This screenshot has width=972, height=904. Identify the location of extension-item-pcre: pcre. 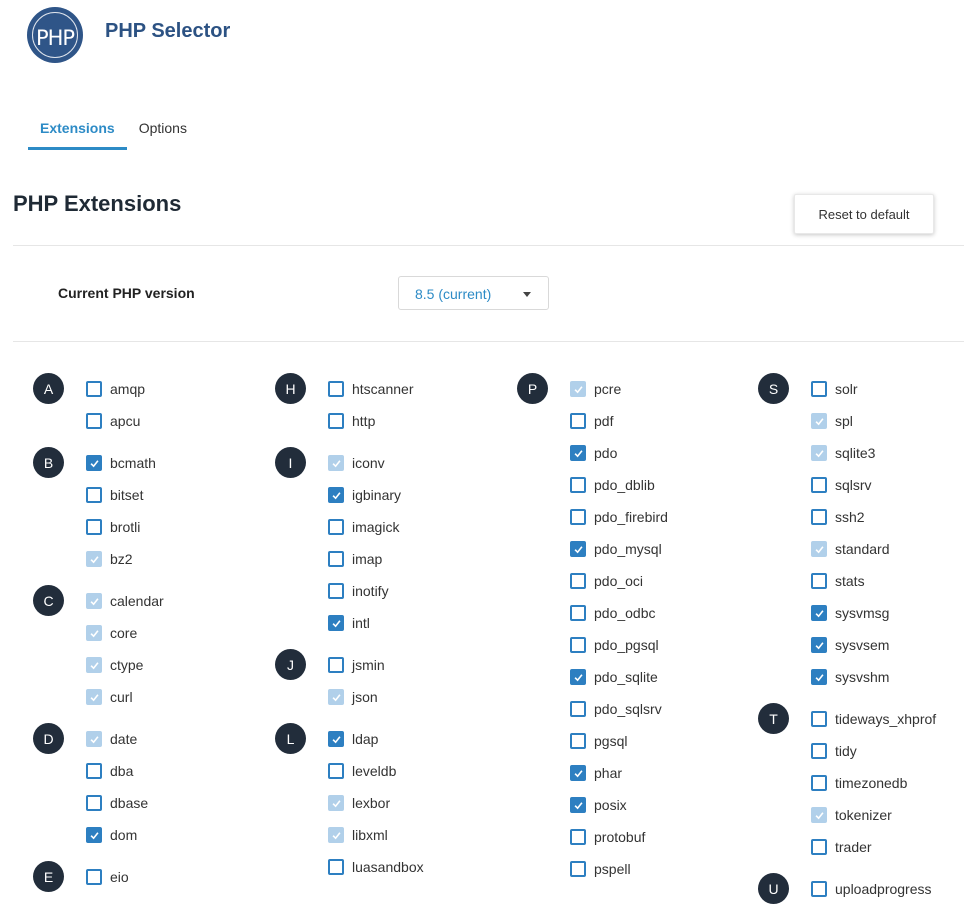
(595, 389).